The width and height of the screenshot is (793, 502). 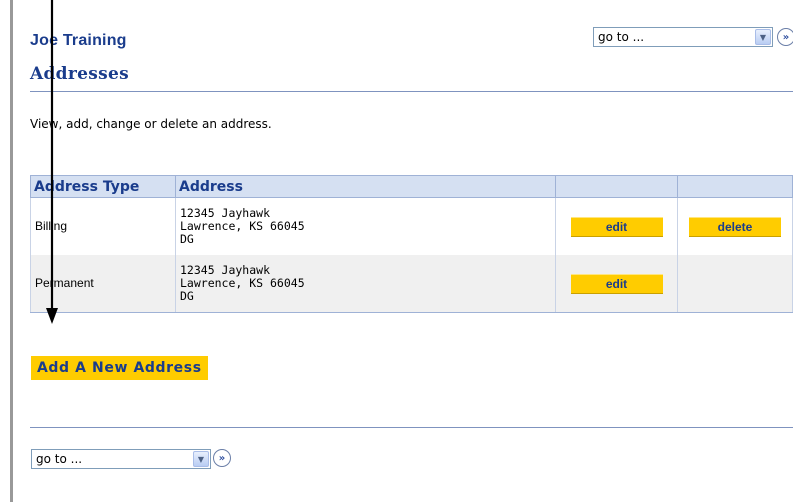 What do you see at coordinates (11, 251) in the screenshot?
I see `left-border` at bounding box center [11, 251].